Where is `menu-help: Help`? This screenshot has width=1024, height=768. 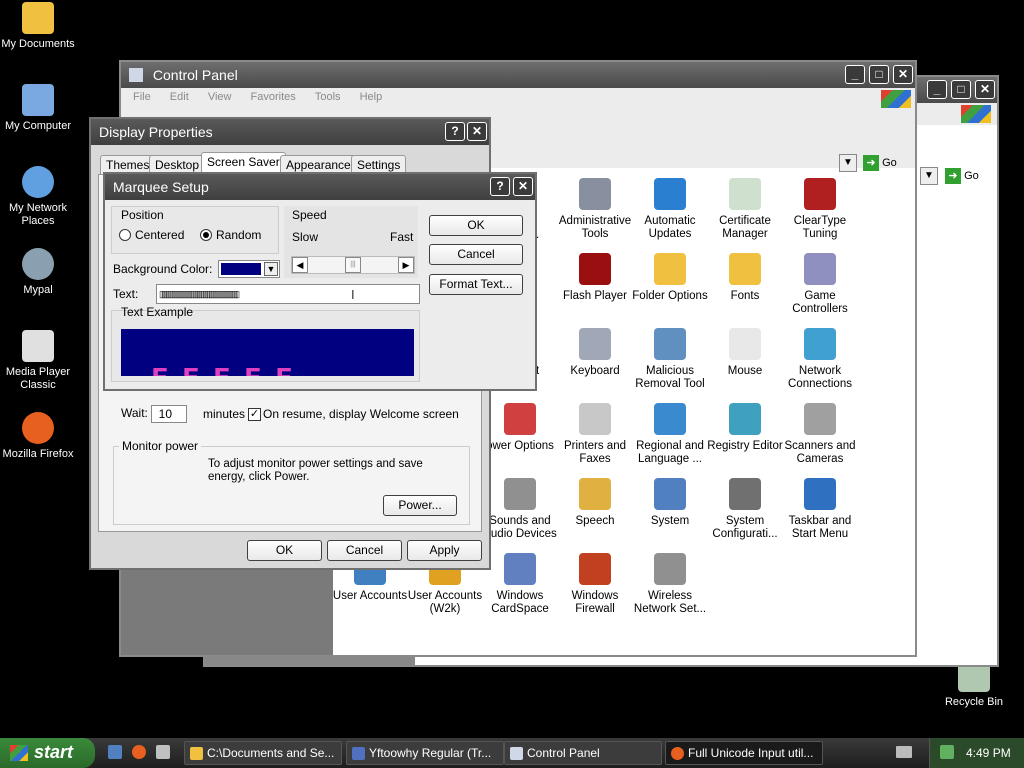
menu-help: Help is located at coordinates (371, 97).